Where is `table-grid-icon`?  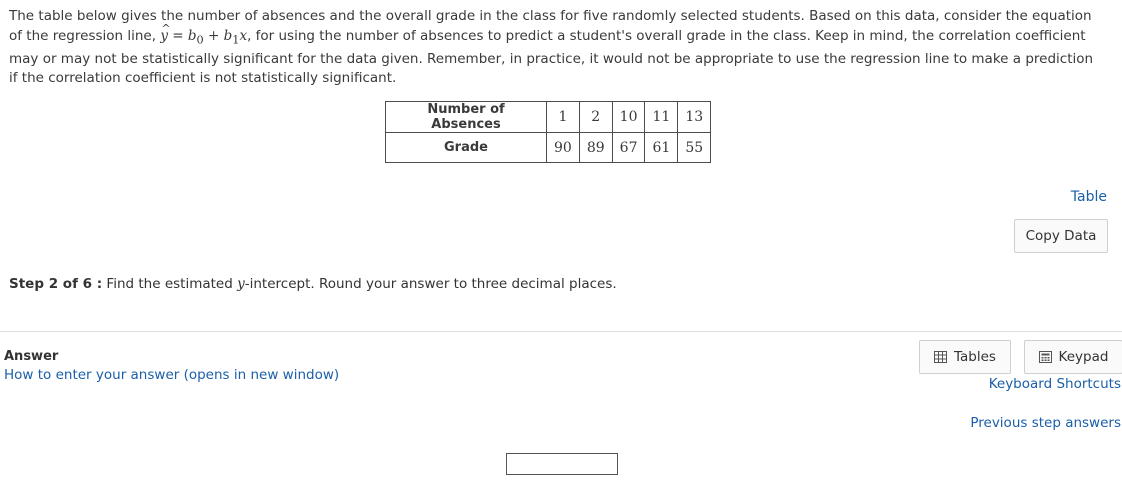
table-grid-icon is located at coordinates (941, 357).